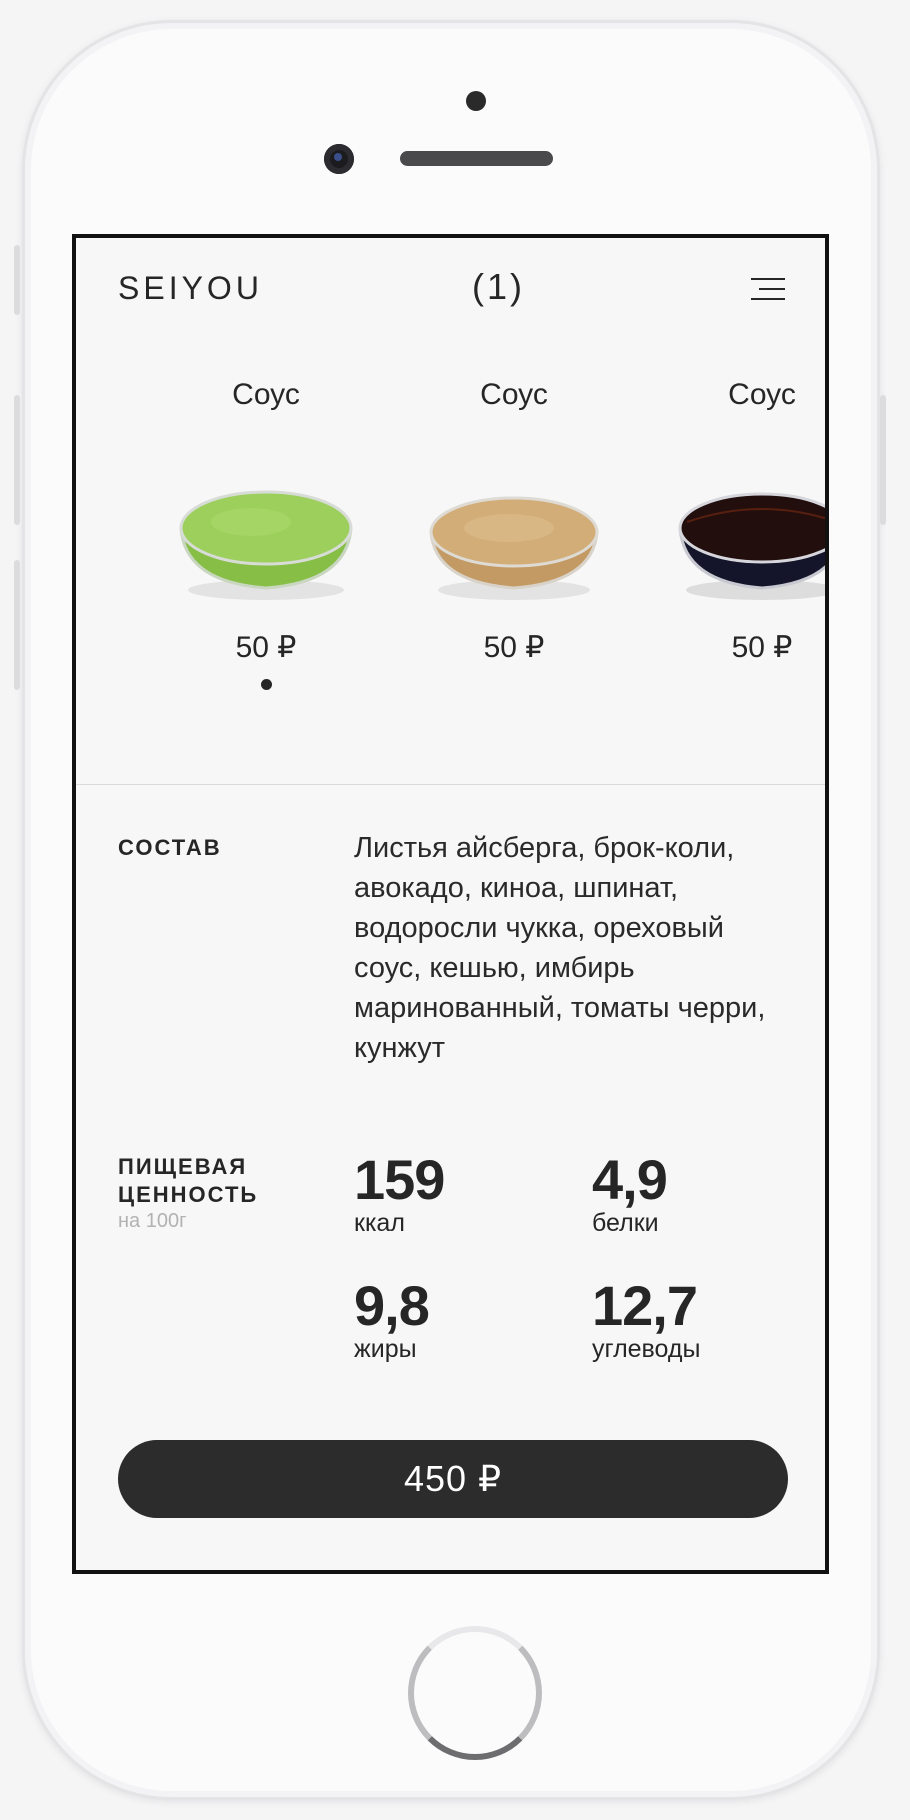 This screenshot has width=910, height=1820. I want to click on nutrition-value: 12,7, so click(645, 1305).